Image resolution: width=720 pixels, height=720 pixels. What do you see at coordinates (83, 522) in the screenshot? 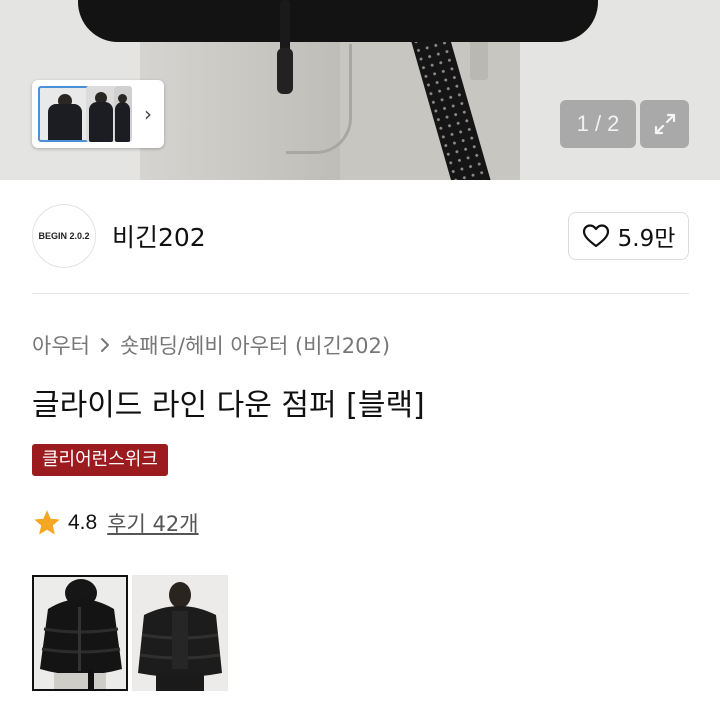
I see `rating-value: 4.8` at bounding box center [83, 522].